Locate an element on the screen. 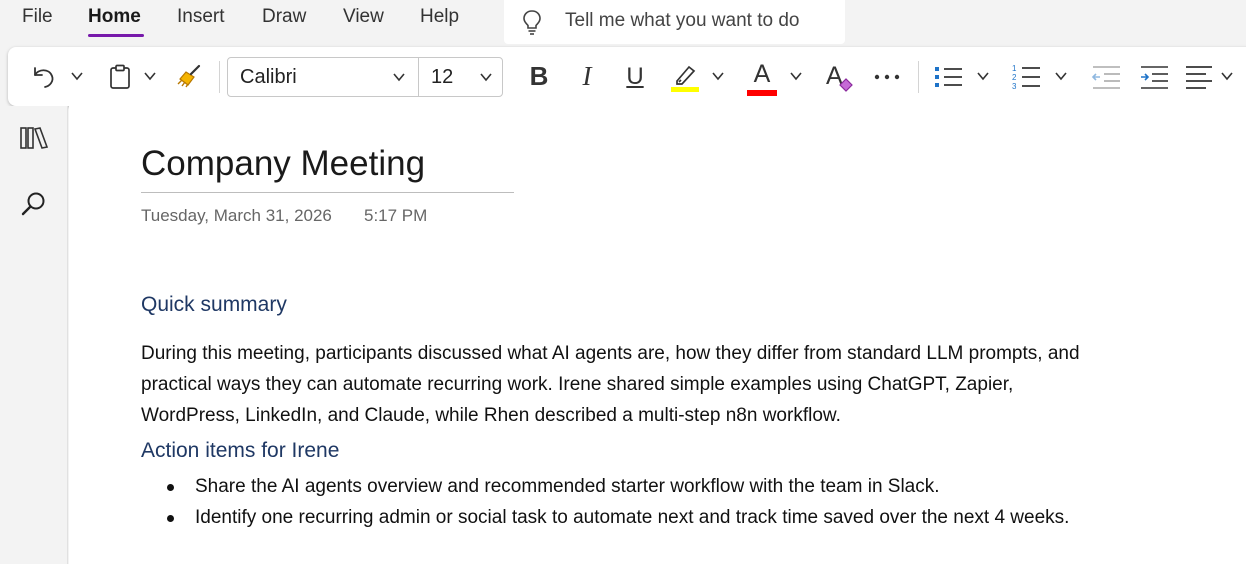 This screenshot has height=564, width=1246. clear-formatting-icon: A is located at coordinates (839, 77).